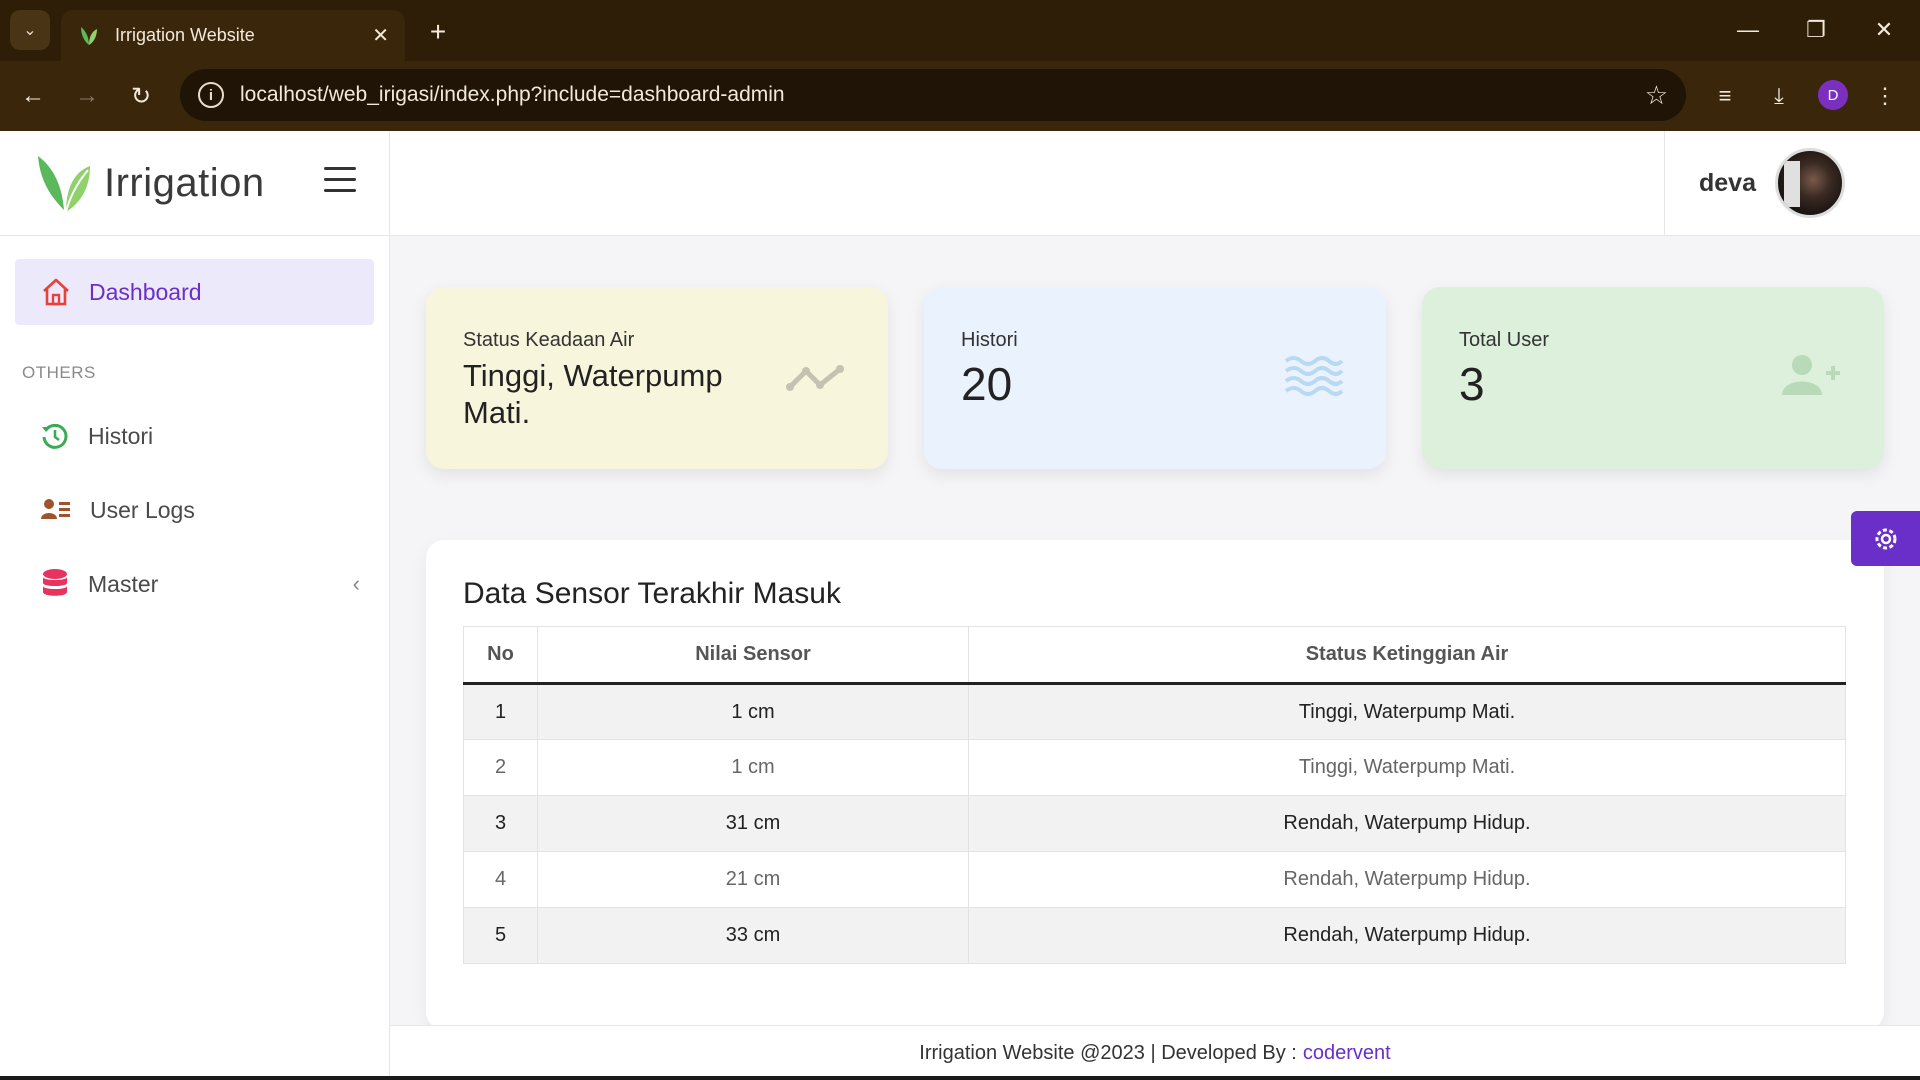 The height and width of the screenshot is (1080, 1920). What do you see at coordinates (55, 509) in the screenshot?
I see `user-list-icon` at bounding box center [55, 509].